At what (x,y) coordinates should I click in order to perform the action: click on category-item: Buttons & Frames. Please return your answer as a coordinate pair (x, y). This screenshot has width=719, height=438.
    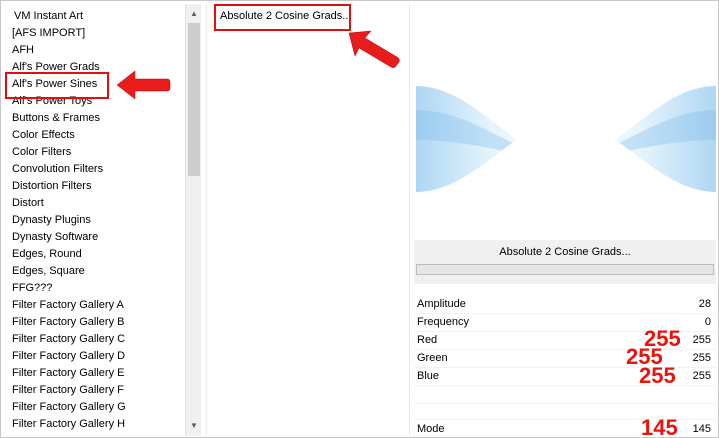
    Looking at the image, I should click on (56, 118).